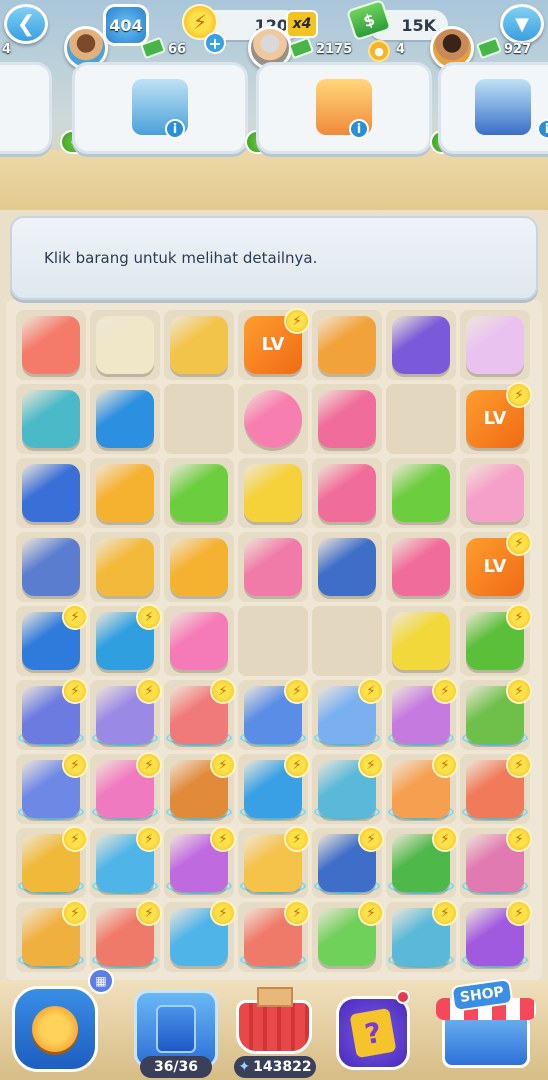 The width and height of the screenshot is (548, 1080). I want to click on sushi-item, so click(51, 345).